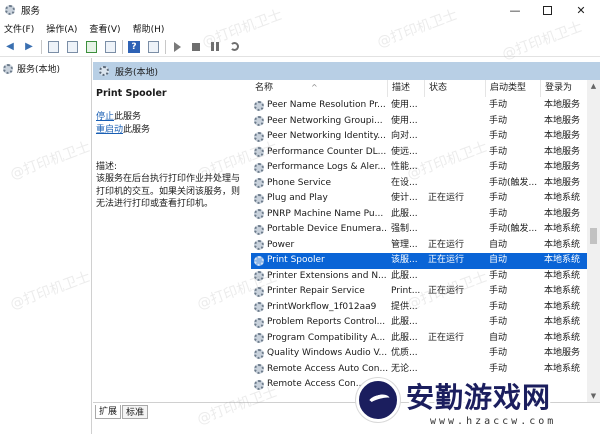  What do you see at coordinates (406, 88) in the screenshot?
I see `column-header-description: 描述` at bounding box center [406, 88].